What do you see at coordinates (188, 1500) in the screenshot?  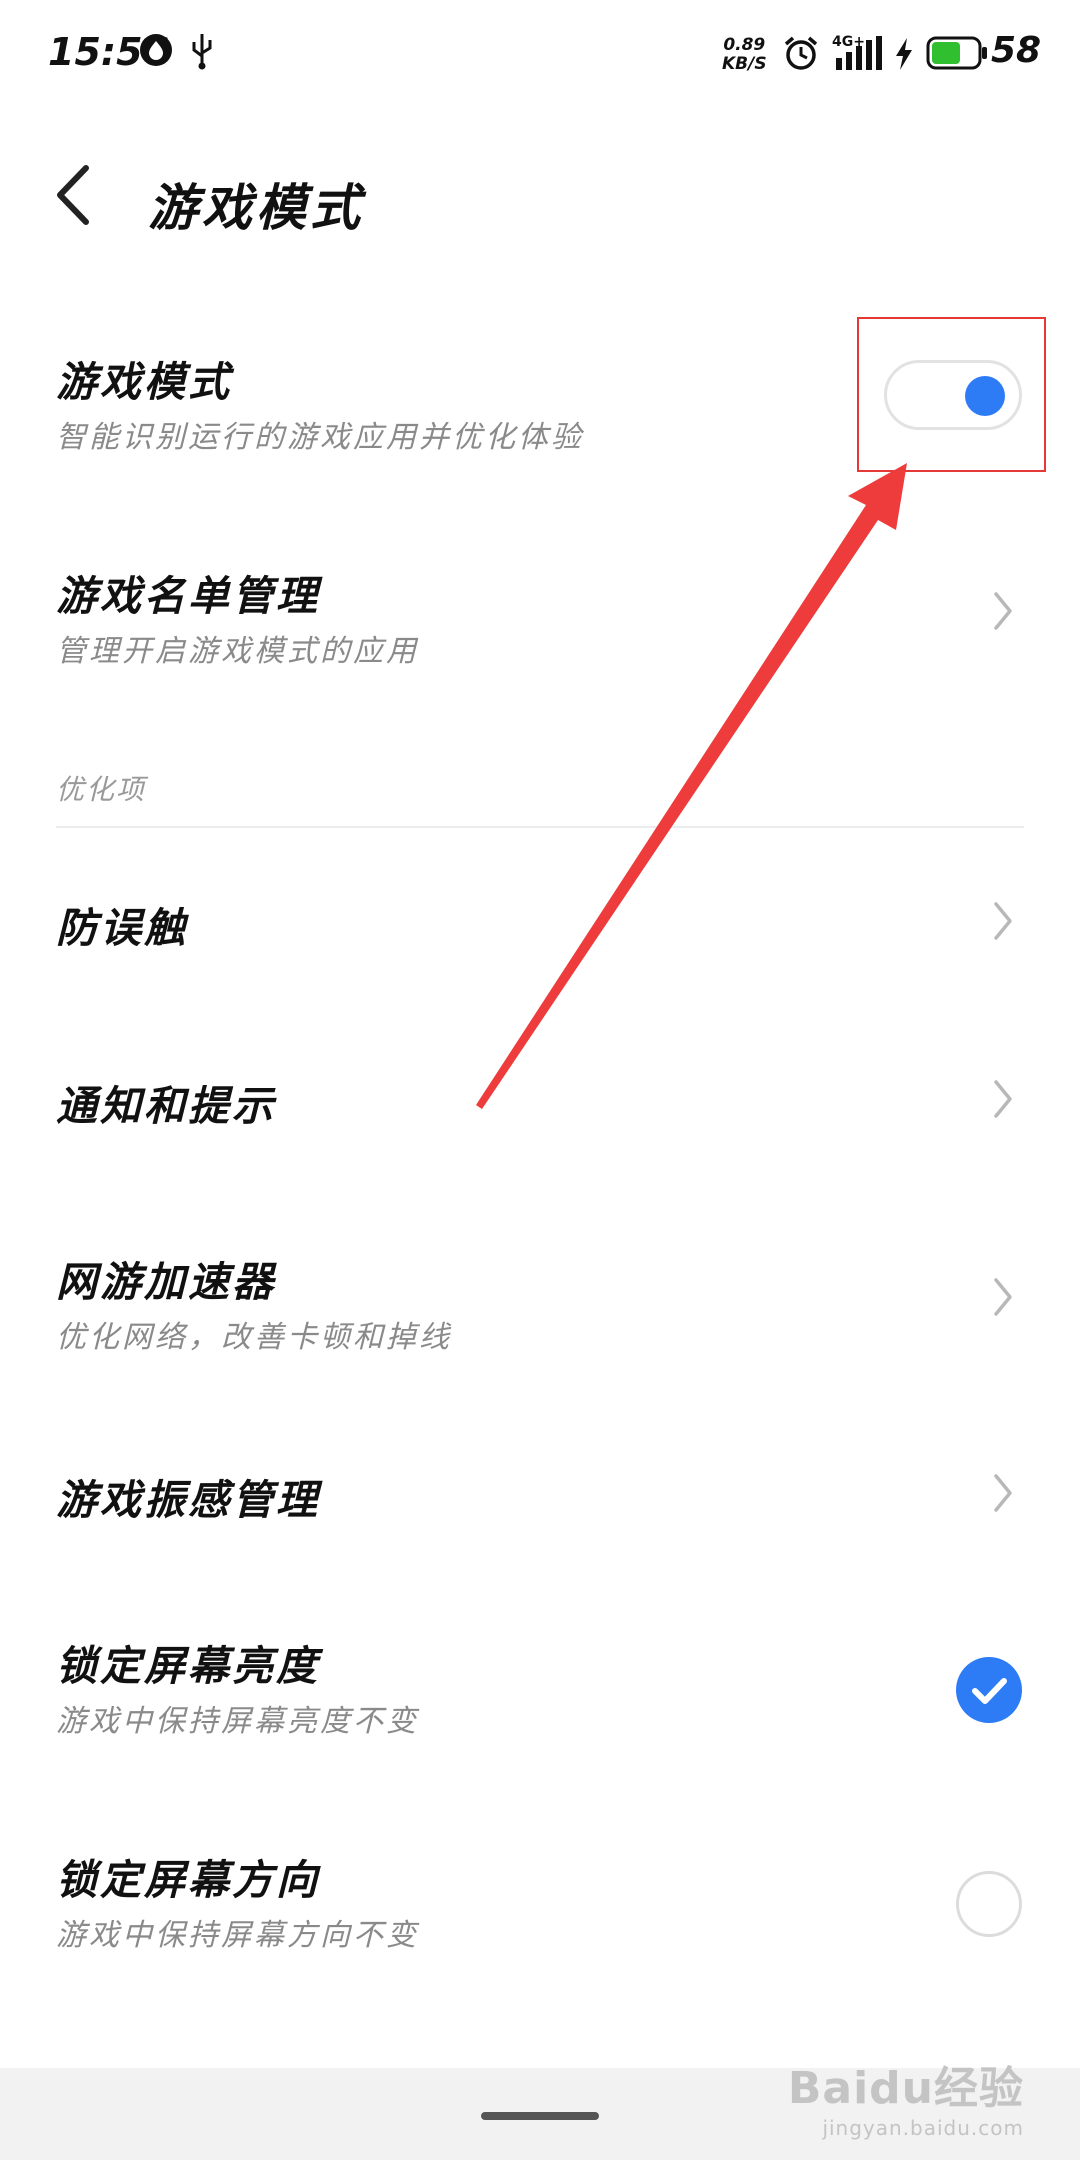 I see `setting-title: 游戏振感管理` at bounding box center [188, 1500].